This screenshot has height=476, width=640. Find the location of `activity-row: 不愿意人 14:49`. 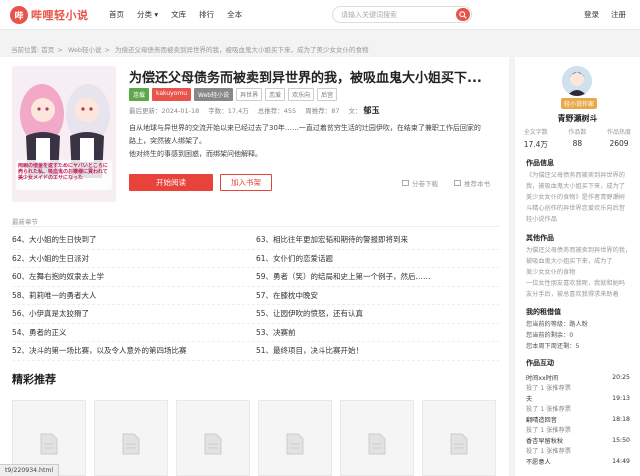

activity-row: 不愿意人 14:49 is located at coordinates (578, 461).